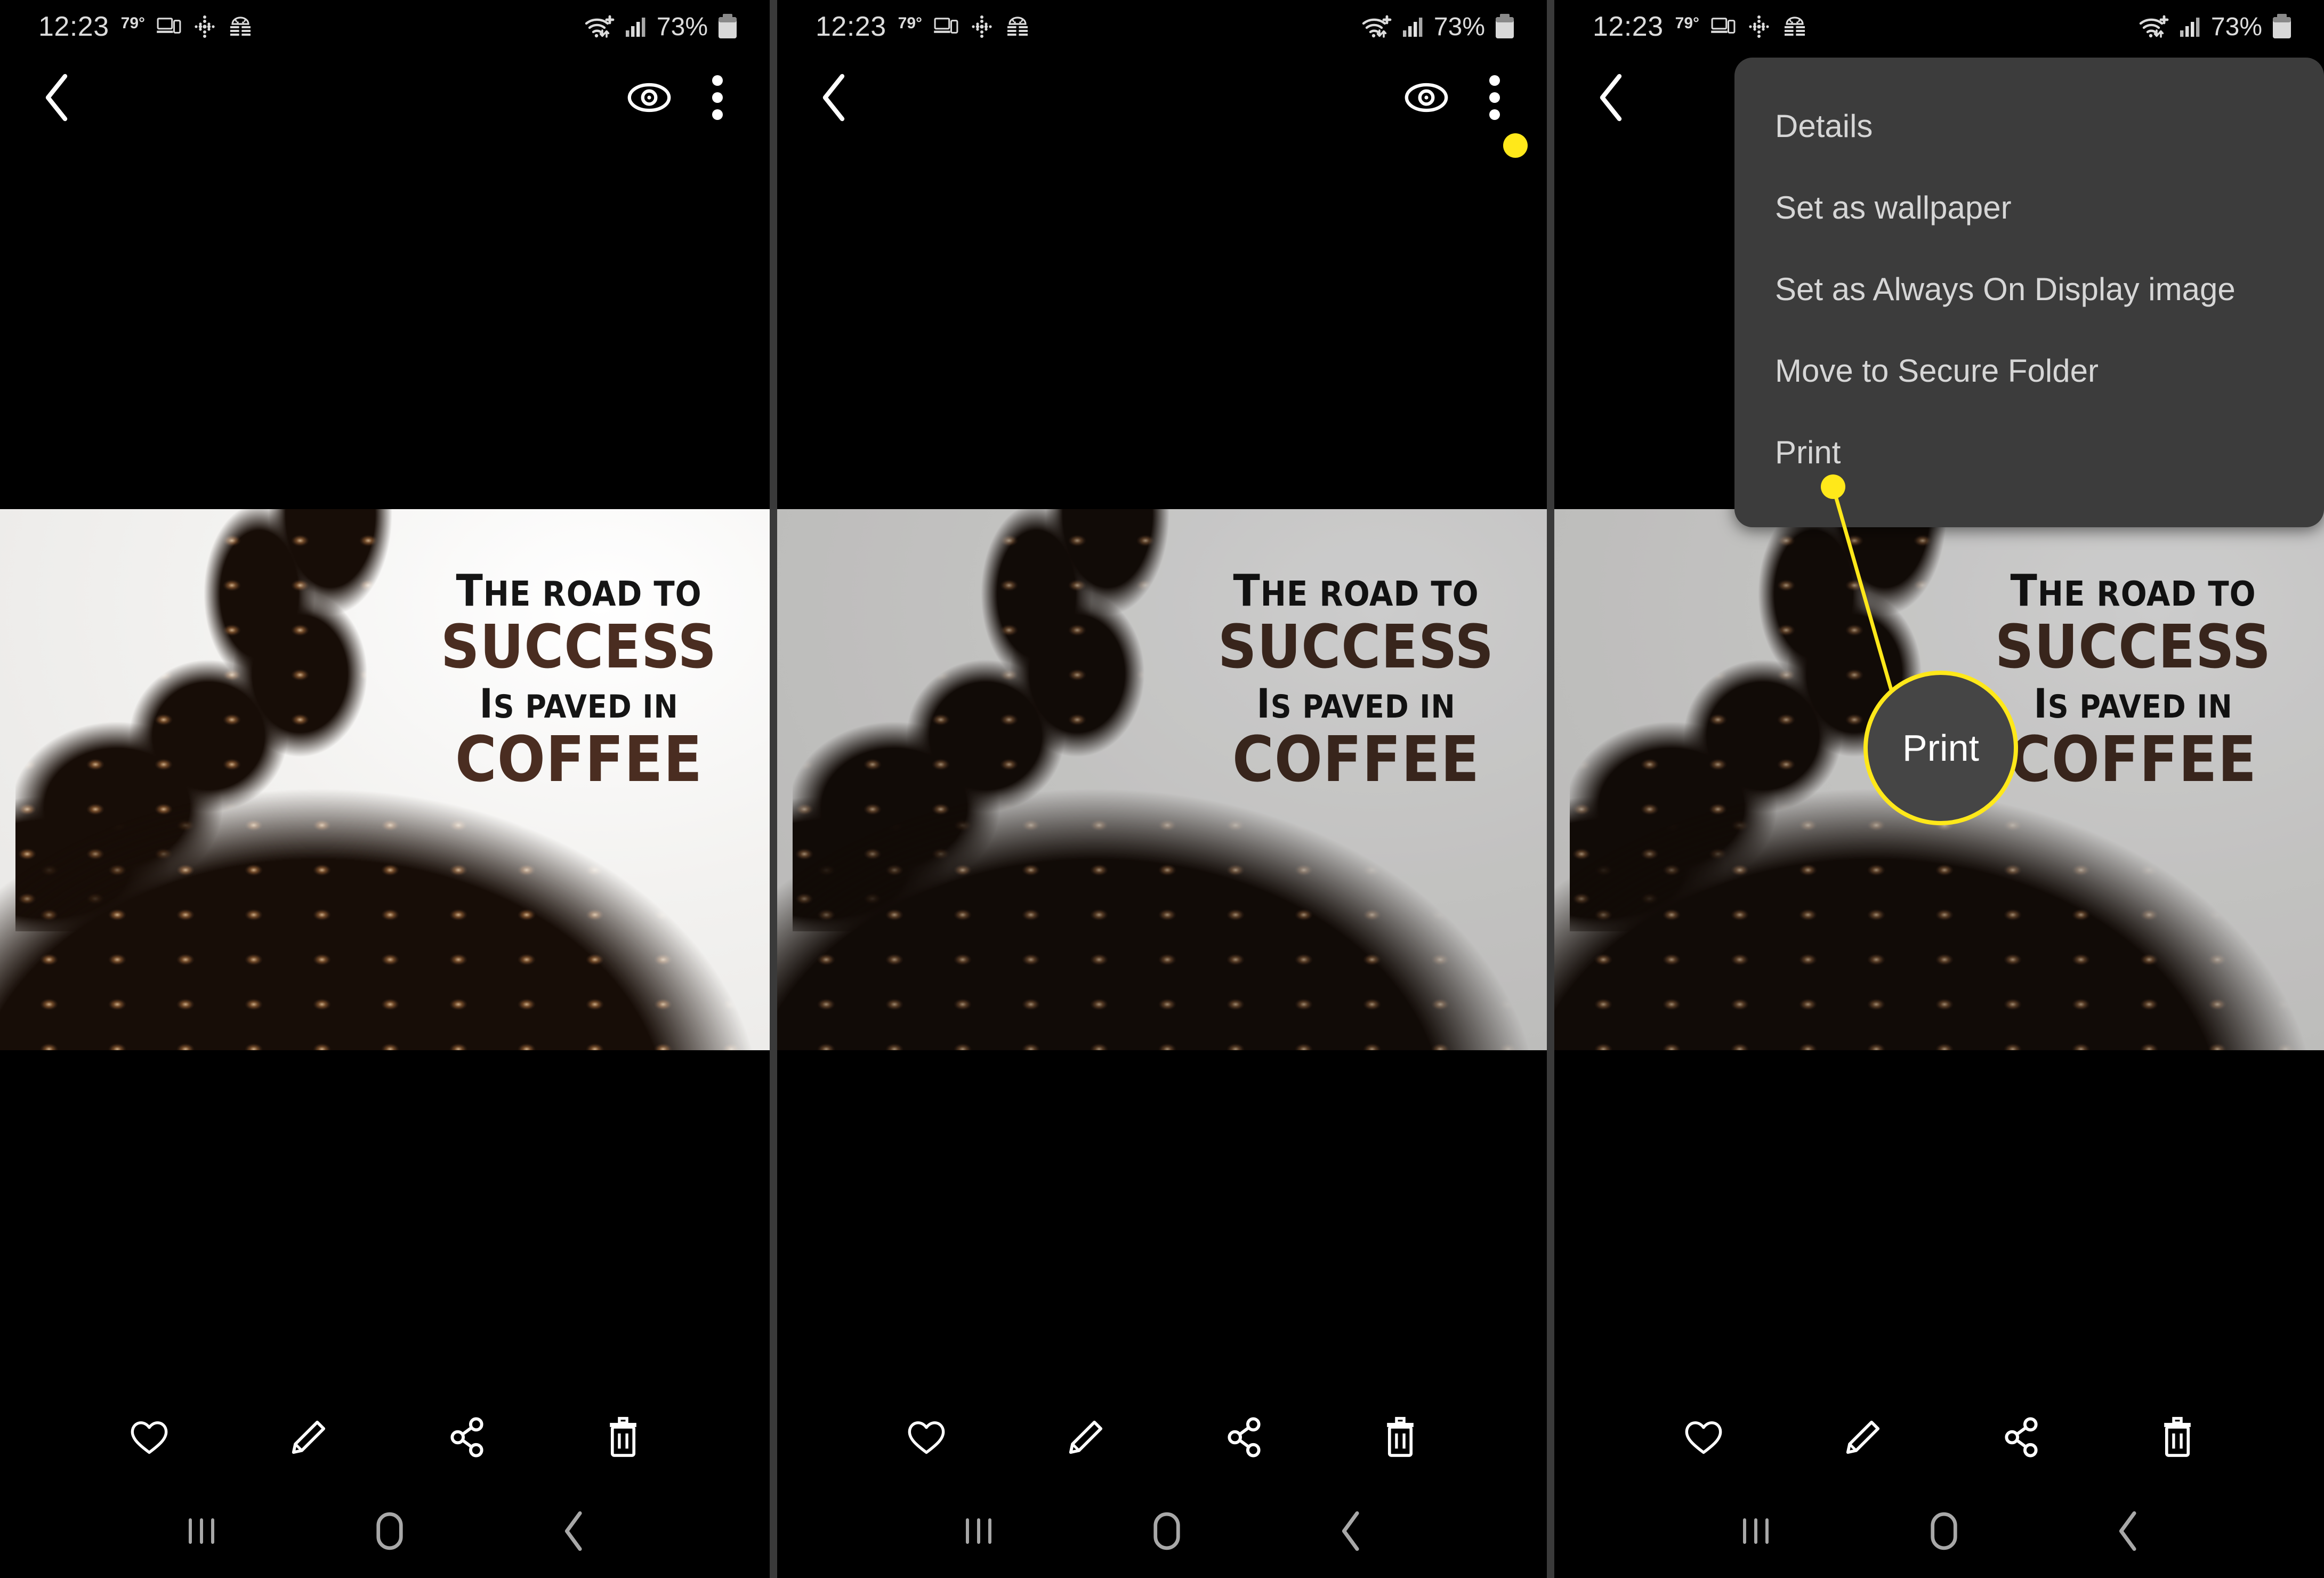 Image resolution: width=2324 pixels, height=1578 pixels. Describe the element at coordinates (2029, 126) in the screenshot. I see `menu-item-details: Details` at that location.